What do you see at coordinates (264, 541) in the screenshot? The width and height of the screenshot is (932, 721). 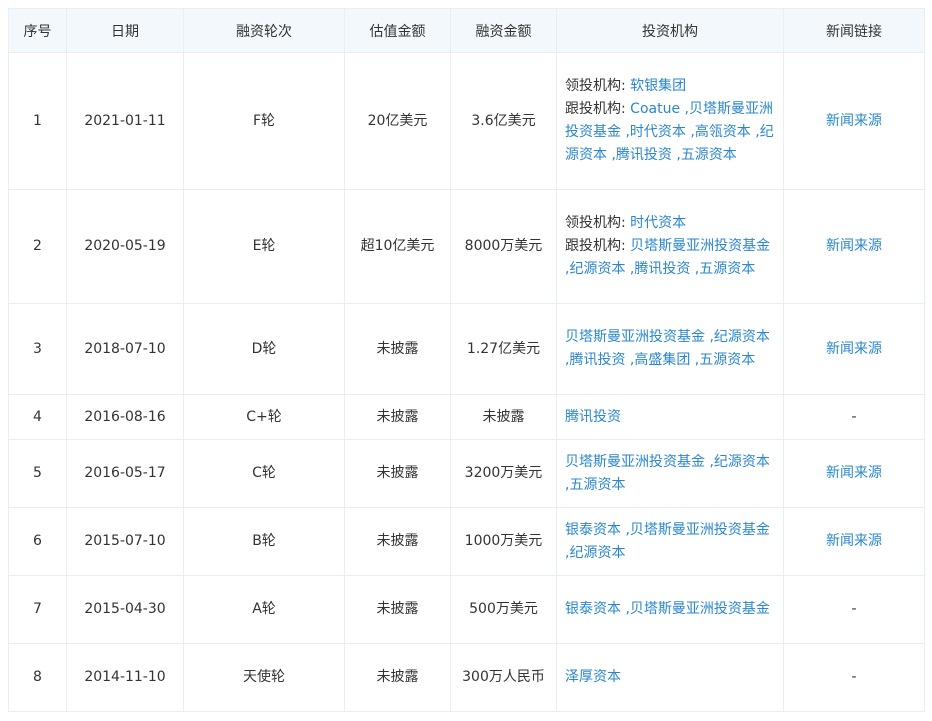 I see `cell-round: B轮` at bounding box center [264, 541].